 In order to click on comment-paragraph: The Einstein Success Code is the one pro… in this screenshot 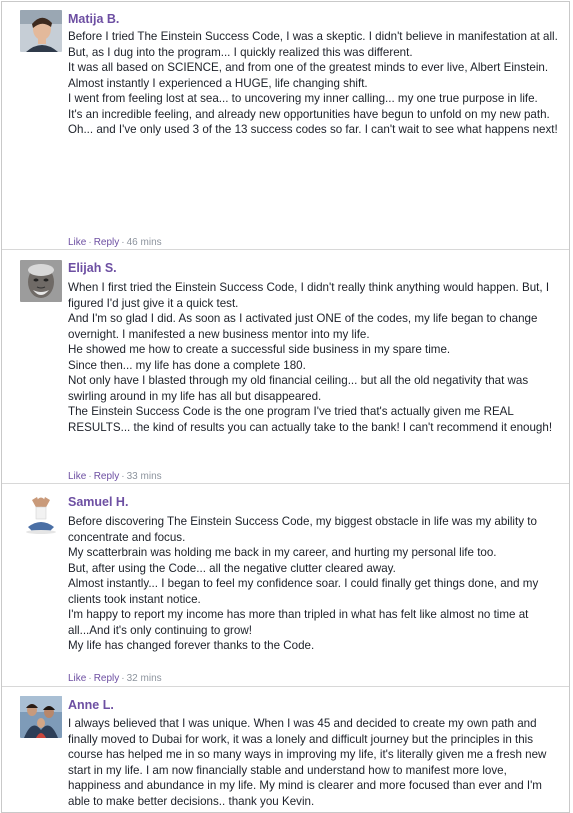, I will do `click(310, 419)`.